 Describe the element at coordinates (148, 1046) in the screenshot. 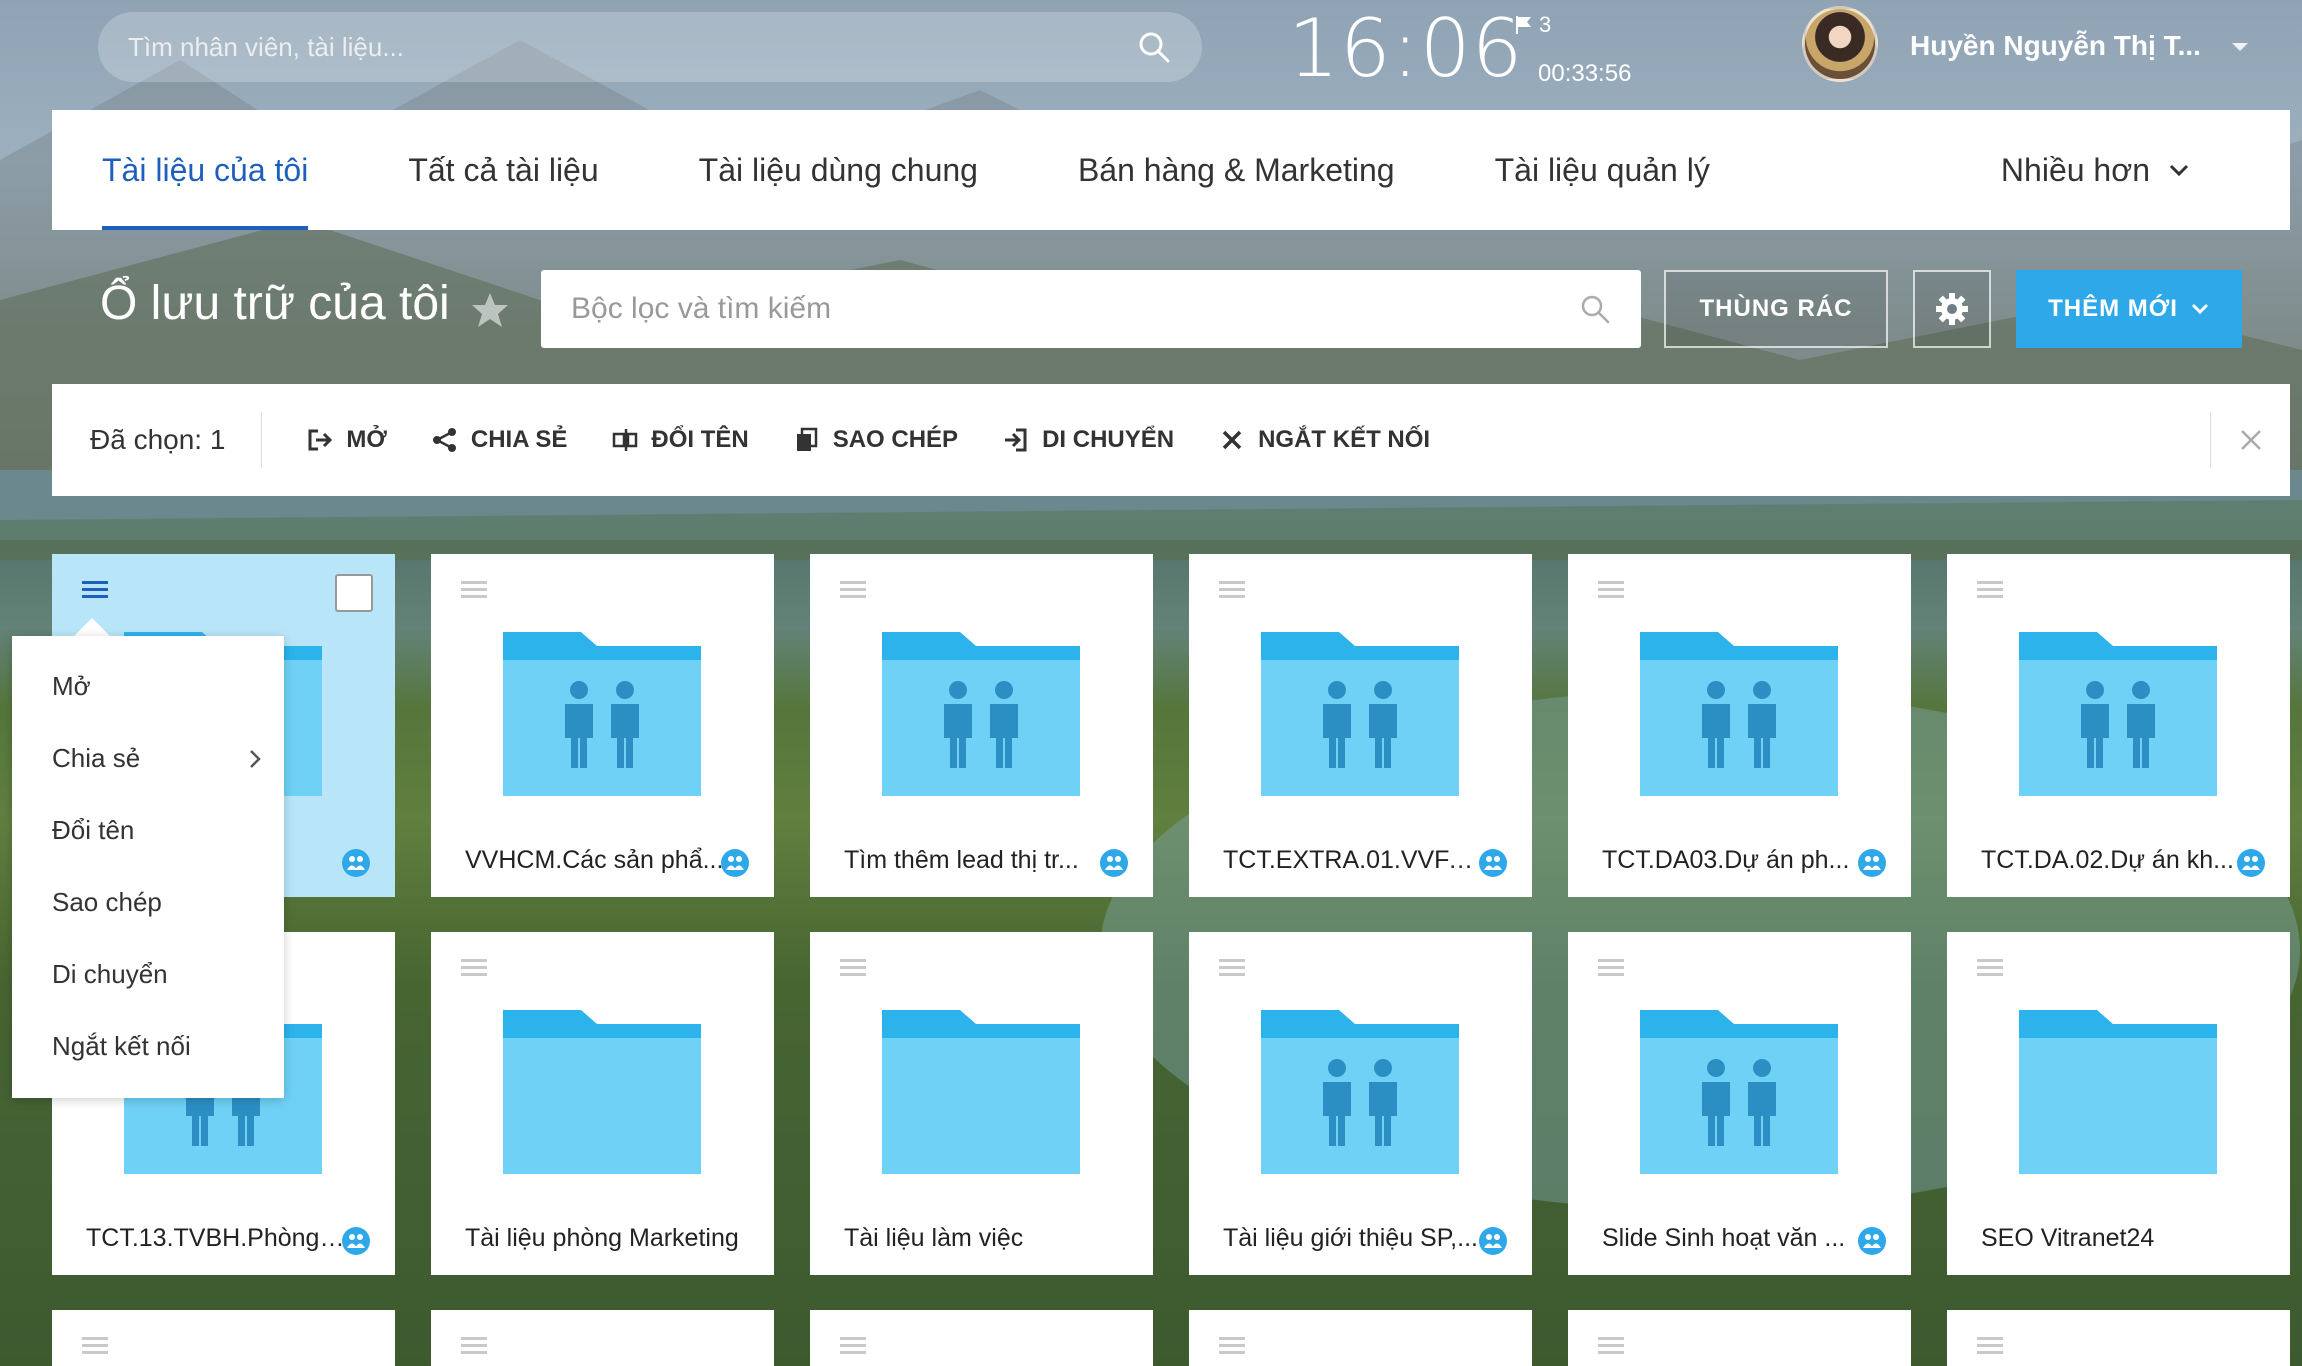

I see `context-menu-disconnect: Ngắt kết nối` at that location.